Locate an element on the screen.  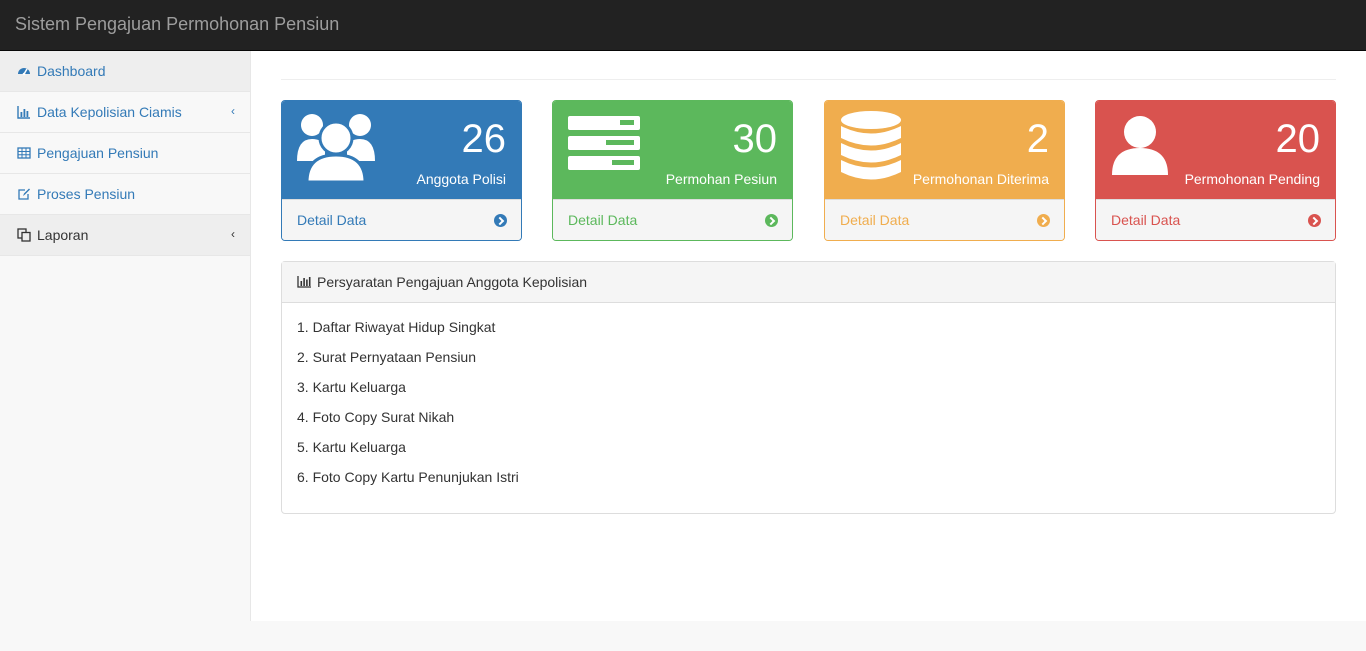
card-heading: 2 Permohonan Diterima is located at coordinates (944, 150).